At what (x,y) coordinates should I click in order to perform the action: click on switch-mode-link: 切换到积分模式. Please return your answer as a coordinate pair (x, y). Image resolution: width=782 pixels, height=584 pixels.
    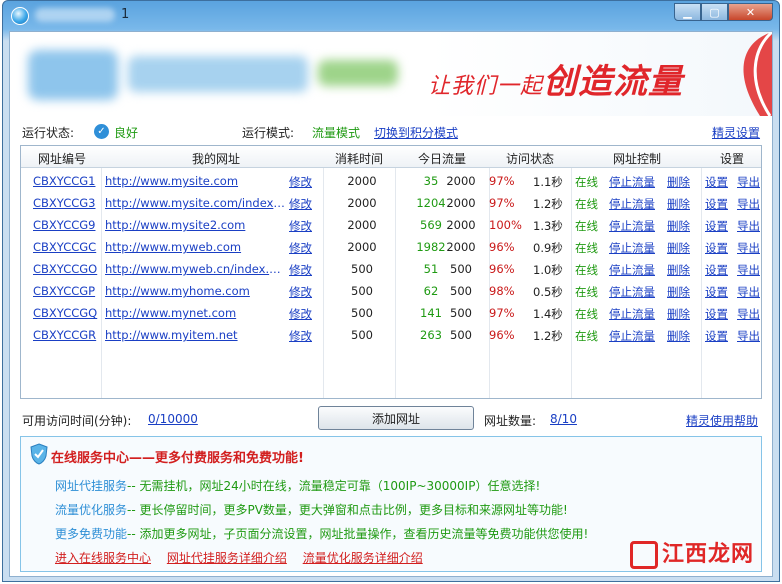
    Looking at the image, I should click on (416, 132).